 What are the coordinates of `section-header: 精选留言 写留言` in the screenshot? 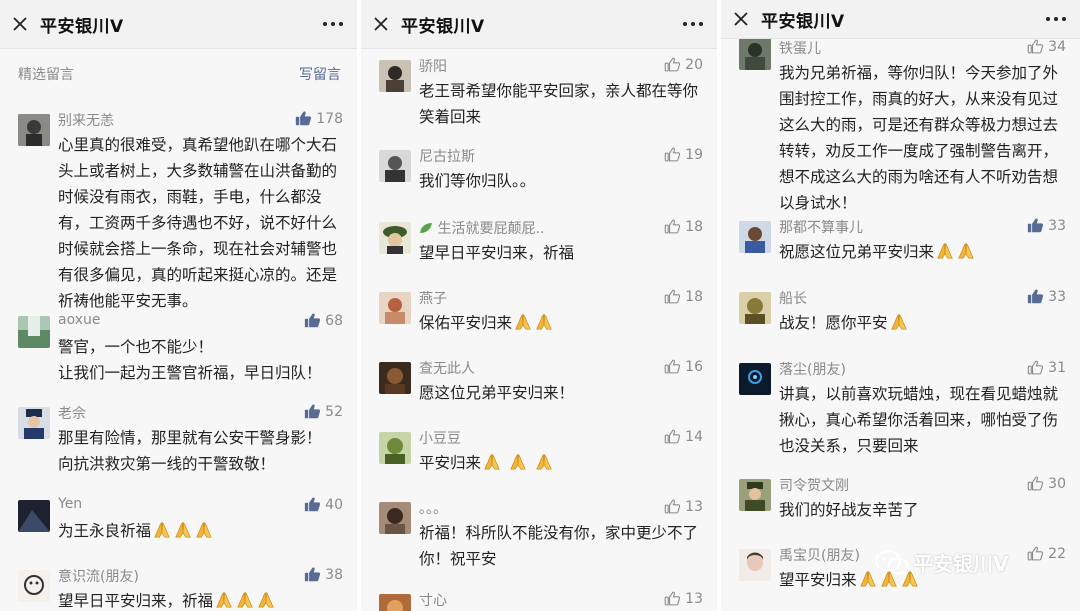 It's located at (178, 74).